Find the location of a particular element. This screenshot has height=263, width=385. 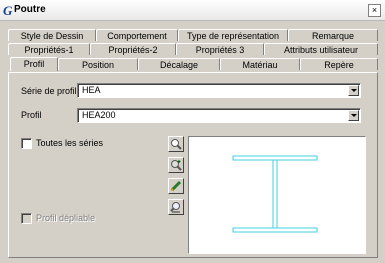

tab-remarque: Remarque is located at coordinates (333, 35).